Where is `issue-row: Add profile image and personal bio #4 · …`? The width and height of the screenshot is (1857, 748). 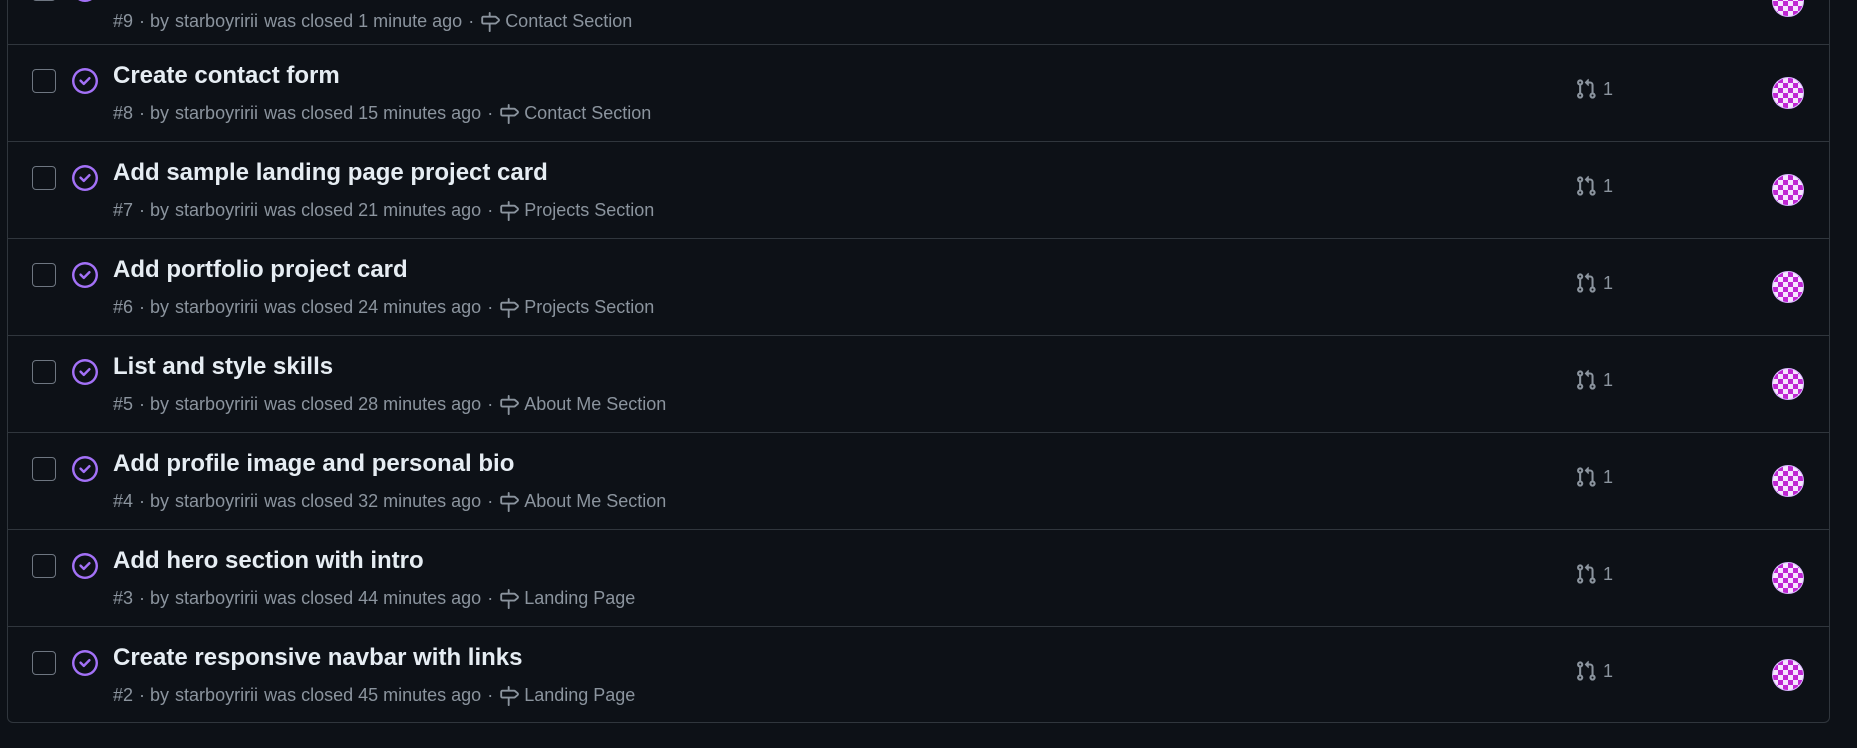 issue-row: Add profile image and personal bio #4 · … is located at coordinates (918, 480).